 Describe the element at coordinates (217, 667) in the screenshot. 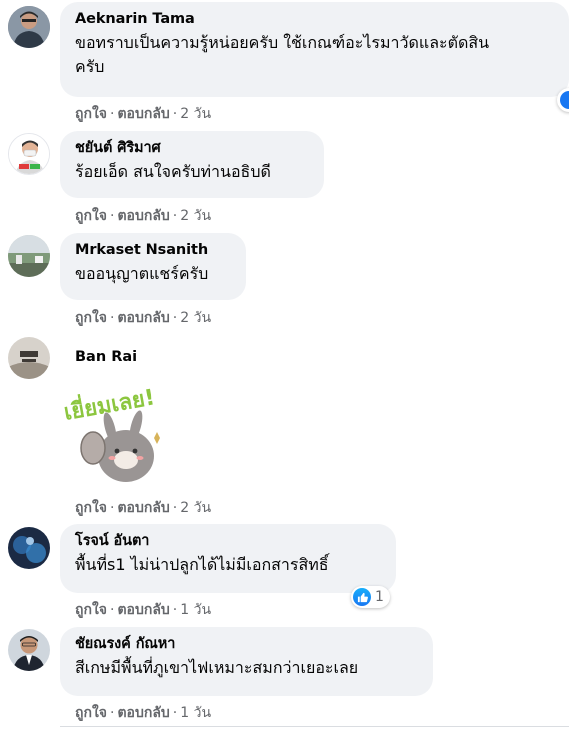

I see `comment-text: สีเกษมีพื้นที่ภูเขาไฟเหมาะสมกว่าเยอะเลย` at that location.